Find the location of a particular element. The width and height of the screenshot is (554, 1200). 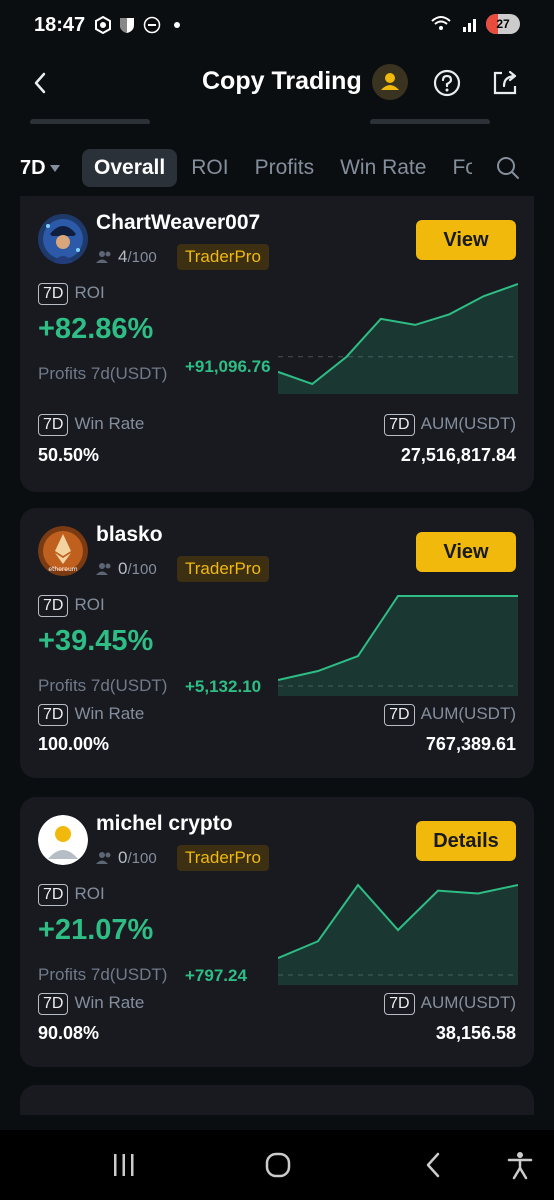

recent-apps-icon is located at coordinates (124, 1165).